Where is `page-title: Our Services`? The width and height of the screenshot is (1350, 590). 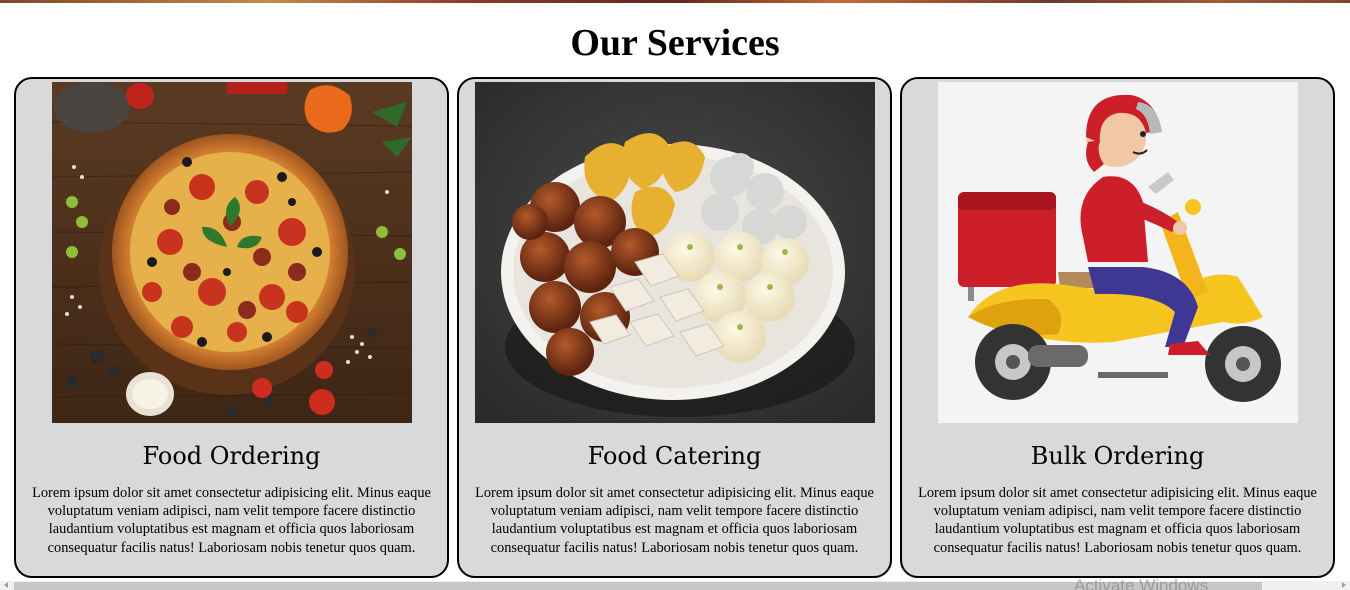 page-title: Our Services is located at coordinates (675, 43).